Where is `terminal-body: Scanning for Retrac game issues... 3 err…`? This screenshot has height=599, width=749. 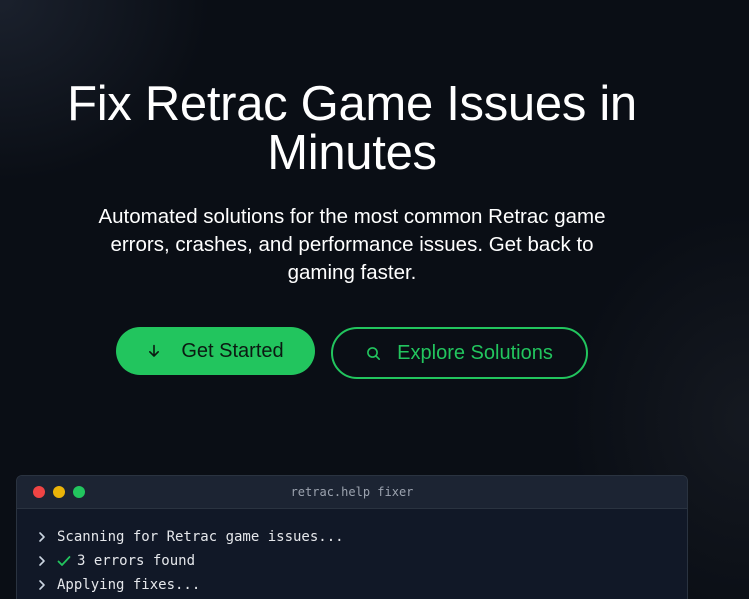
terminal-body: Scanning for Retrac game issues... 3 err… is located at coordinates (352, 553).